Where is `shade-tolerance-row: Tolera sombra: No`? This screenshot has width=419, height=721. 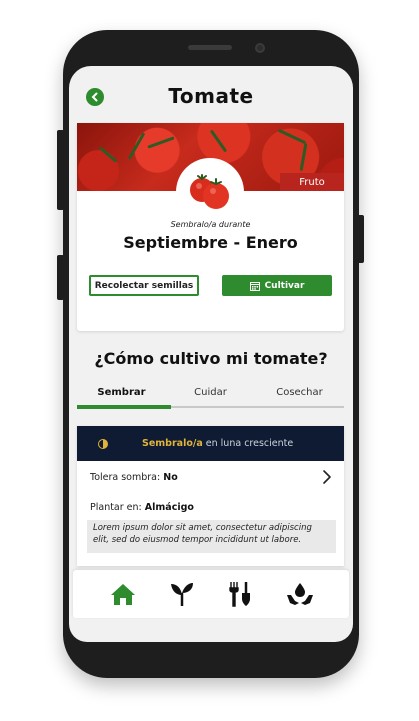
shade-tolerance-row: Tolera sombra: No is located at coordinates (134, 477).